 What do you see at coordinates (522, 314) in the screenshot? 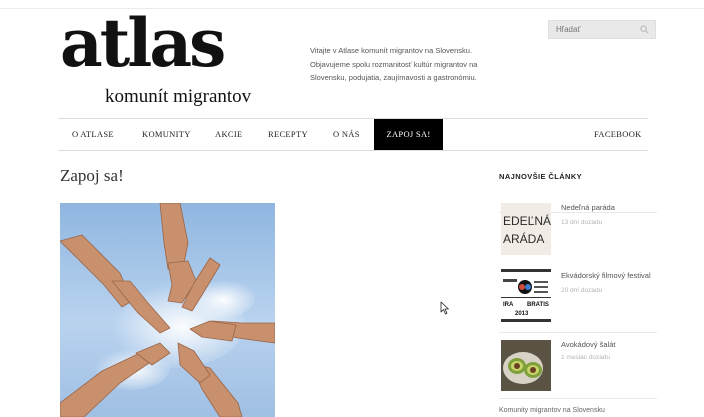
I see `svg-text: 2013` at bounding box center [522, 314].